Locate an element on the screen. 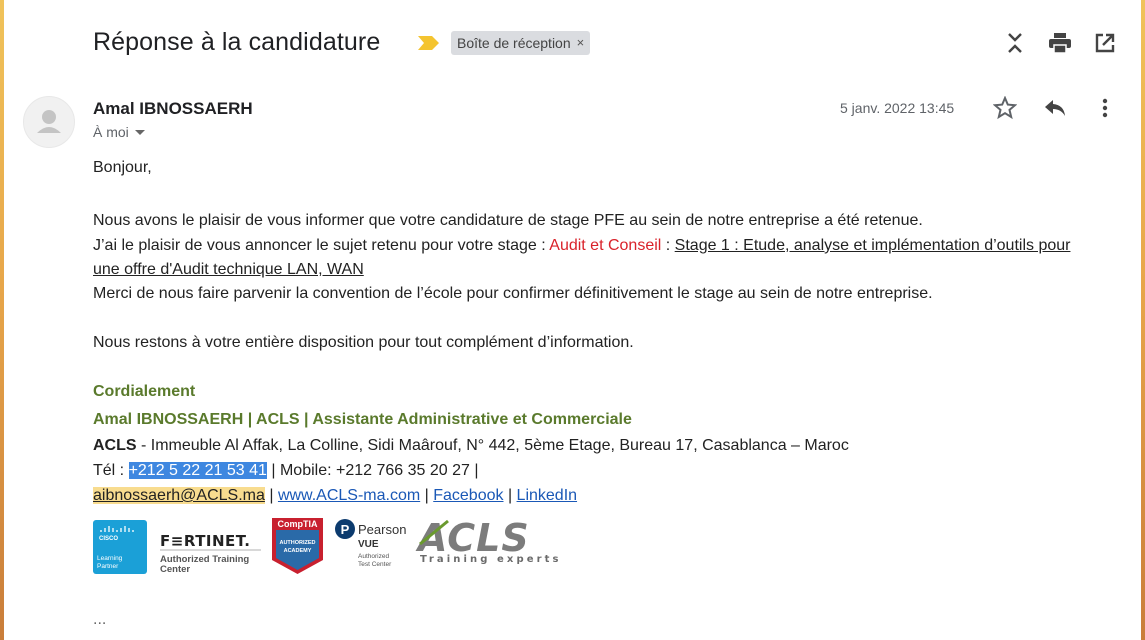 The height and width of the screenshot is (640, 1145). star-icon is located at coordinates (1005, 108).